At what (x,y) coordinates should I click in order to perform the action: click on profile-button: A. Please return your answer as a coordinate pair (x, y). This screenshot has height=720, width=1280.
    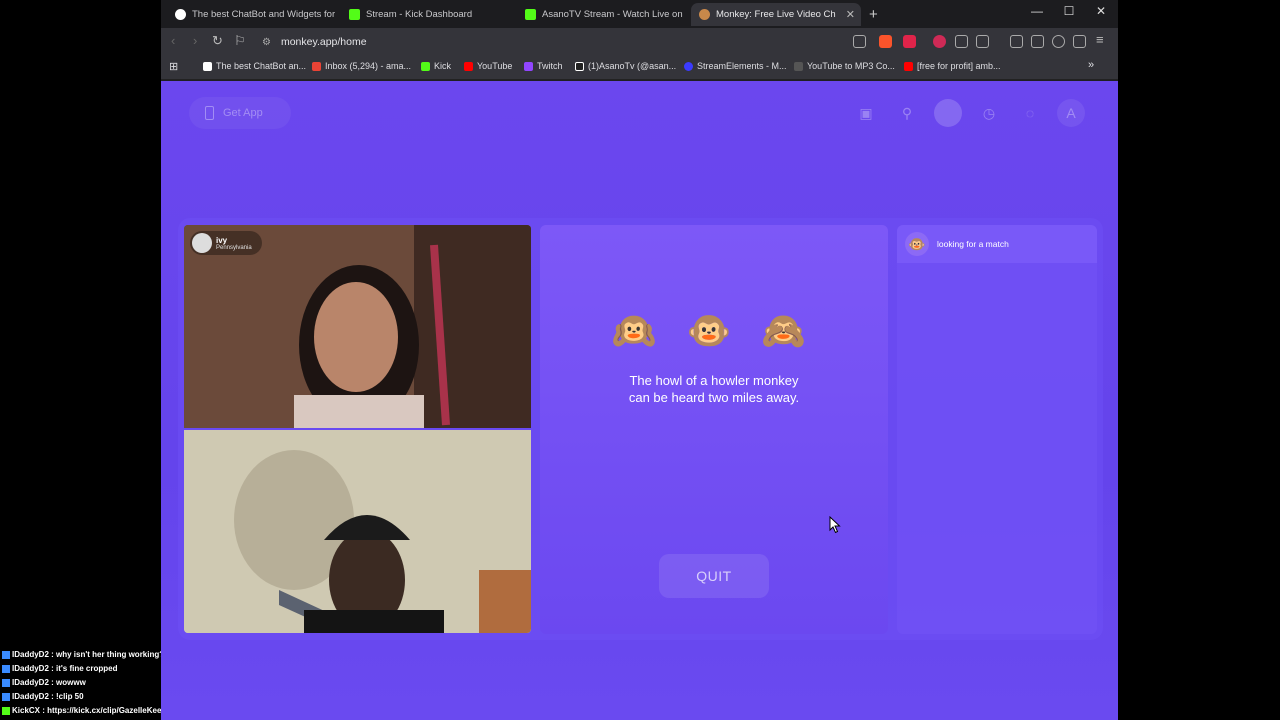
    Looking at the image, I should click on (1071, 113).